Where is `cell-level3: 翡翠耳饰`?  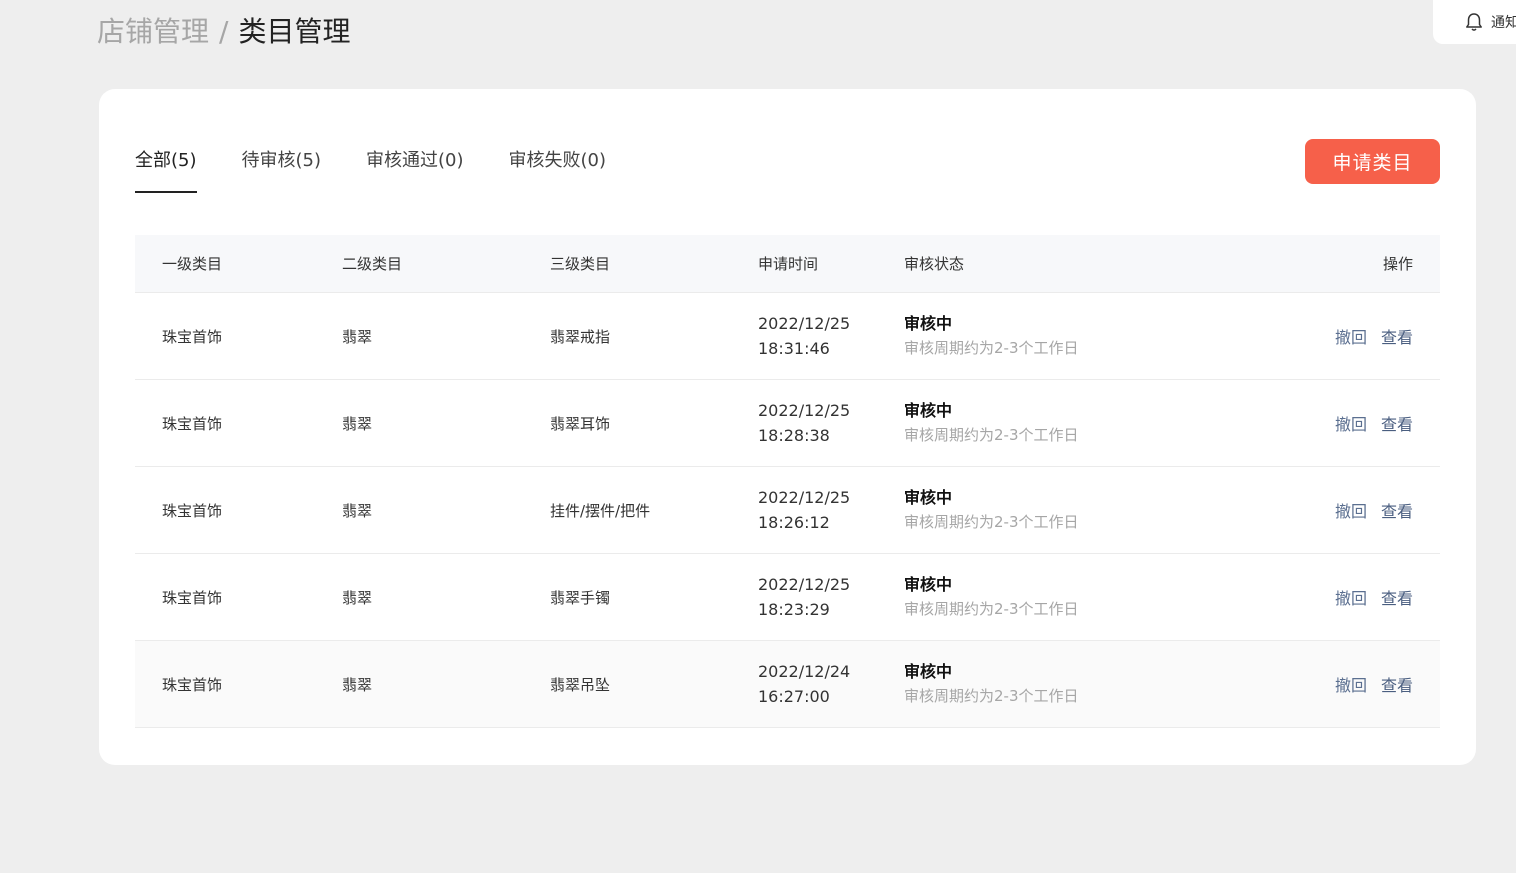 cell-level3: 翡翠耳饰 is located at coordinates (580, 423).